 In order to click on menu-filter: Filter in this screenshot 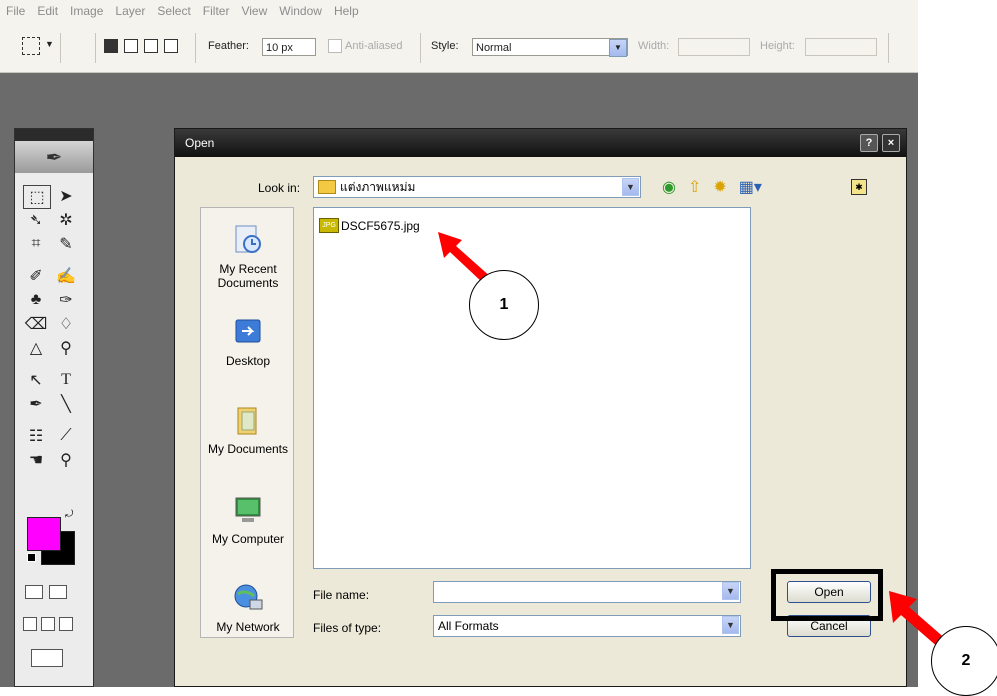, I will do `click(216, 11)`.